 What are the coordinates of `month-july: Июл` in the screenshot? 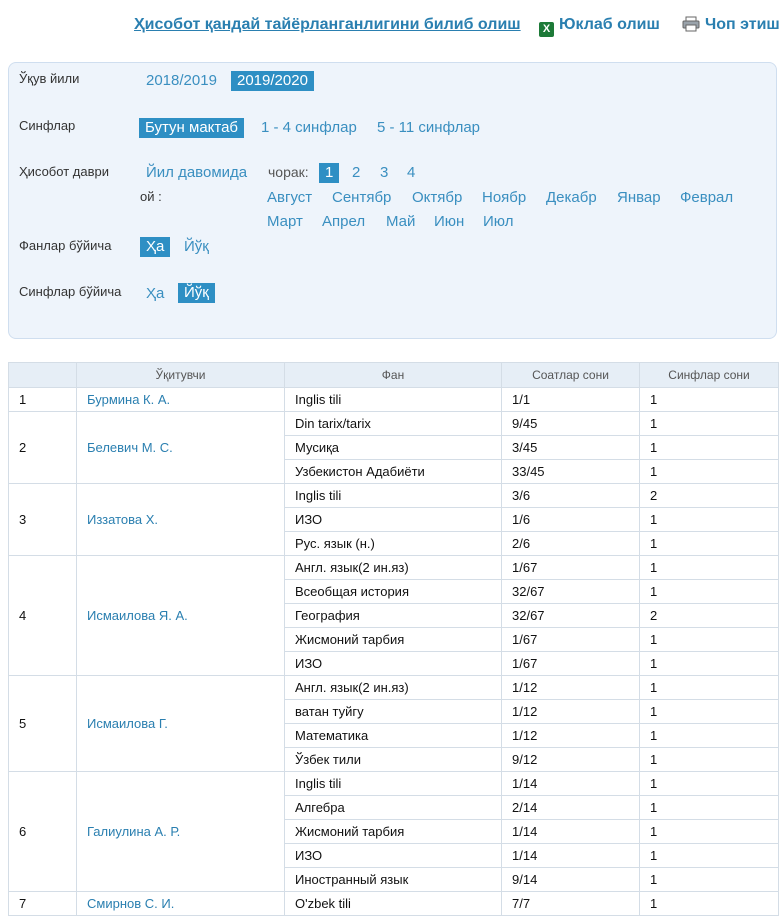 It's located at (498, 222).